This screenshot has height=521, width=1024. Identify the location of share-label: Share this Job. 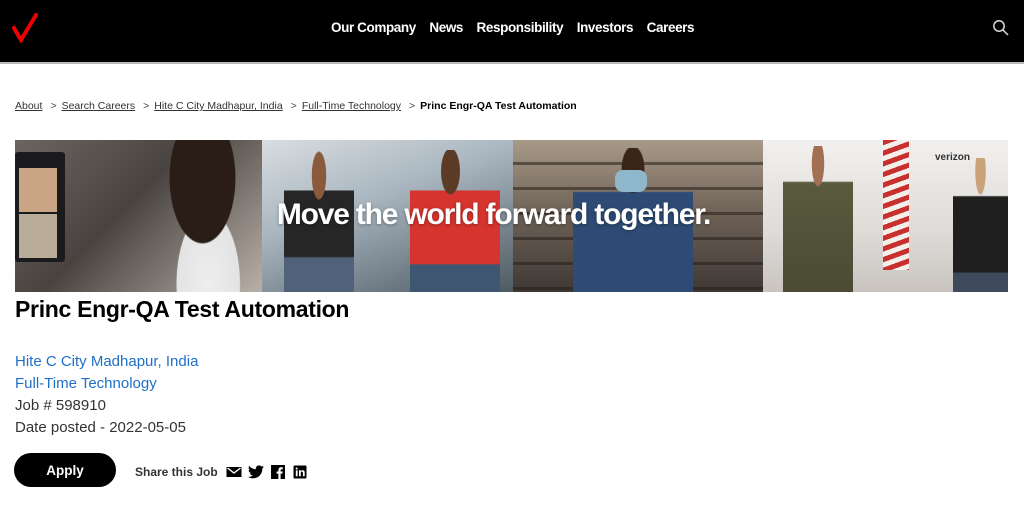
(176, 472).